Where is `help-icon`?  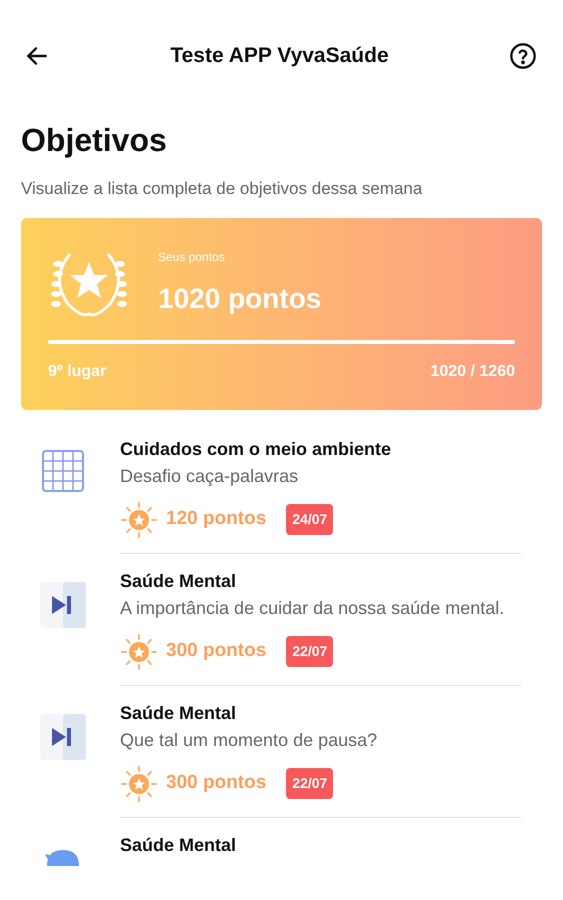
help-icon is located at coordinates (523, 56).